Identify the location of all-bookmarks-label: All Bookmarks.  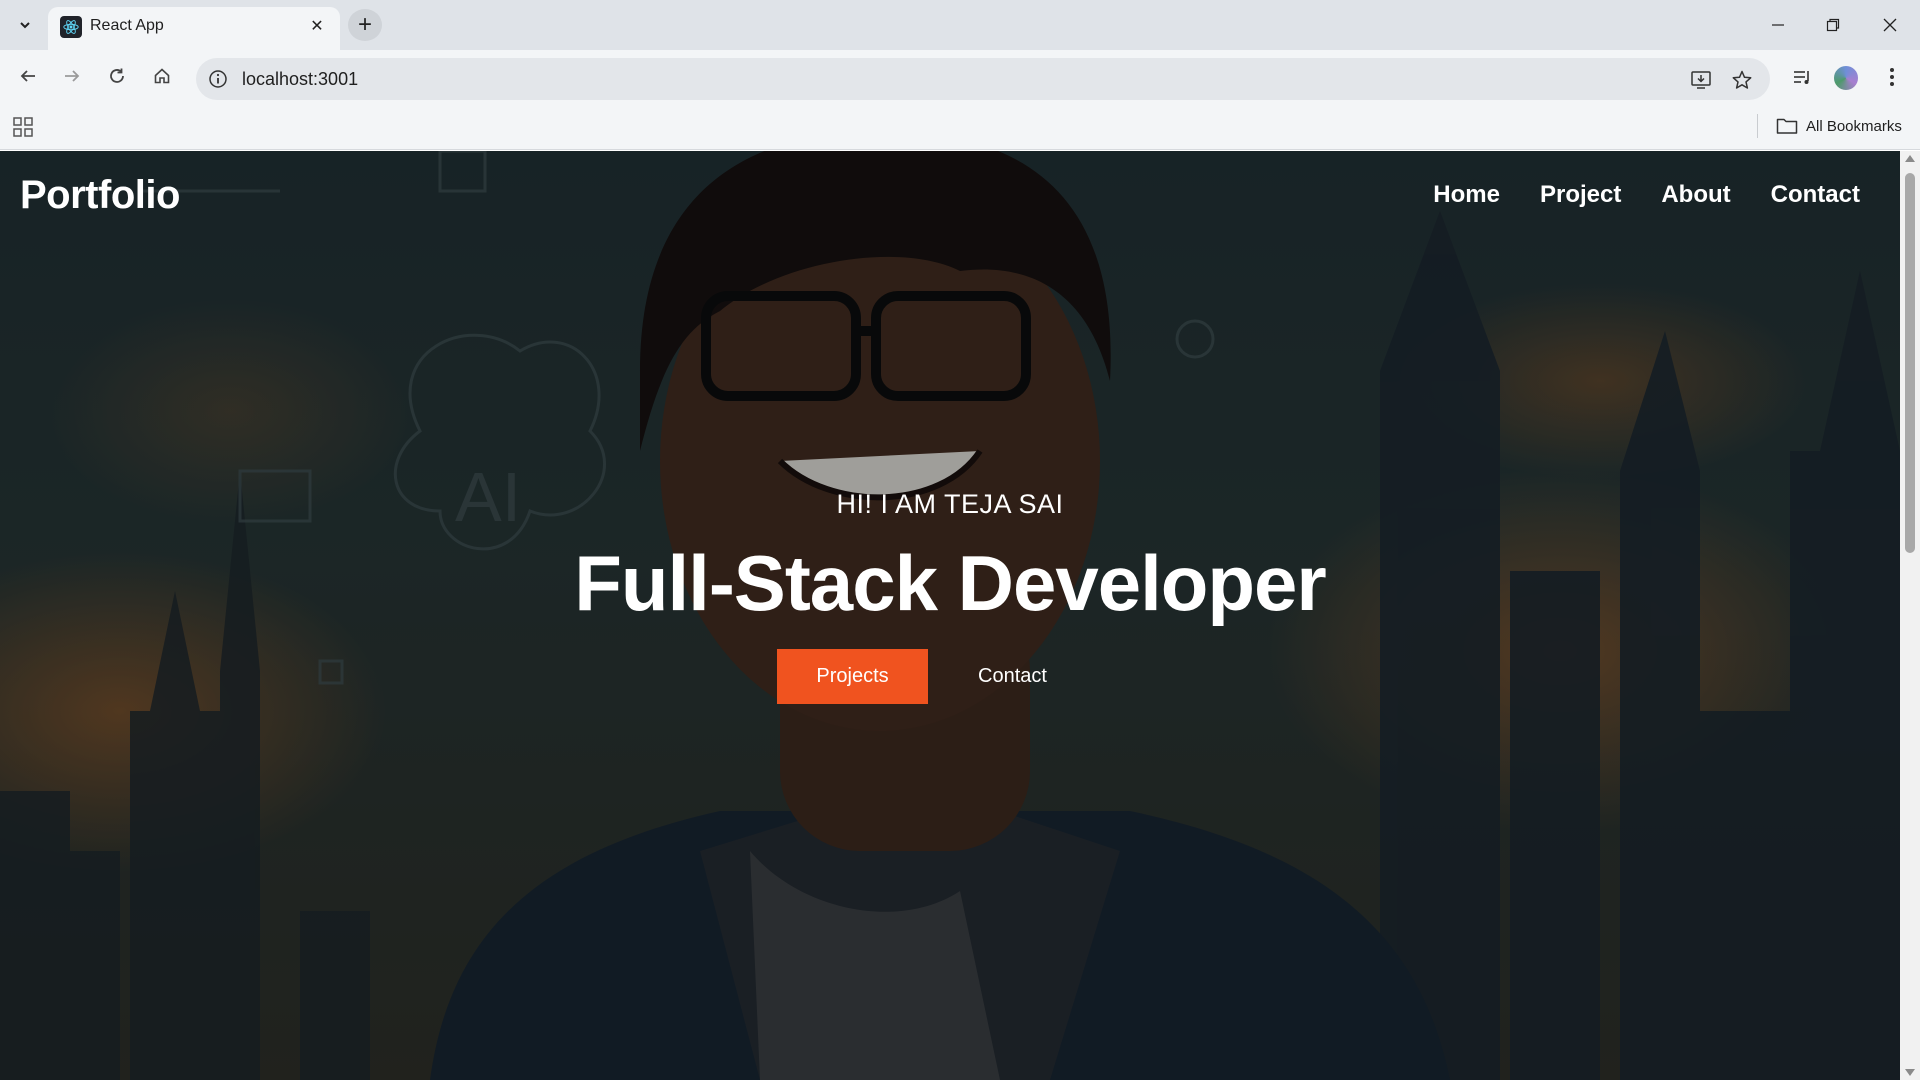
(1854, 126).